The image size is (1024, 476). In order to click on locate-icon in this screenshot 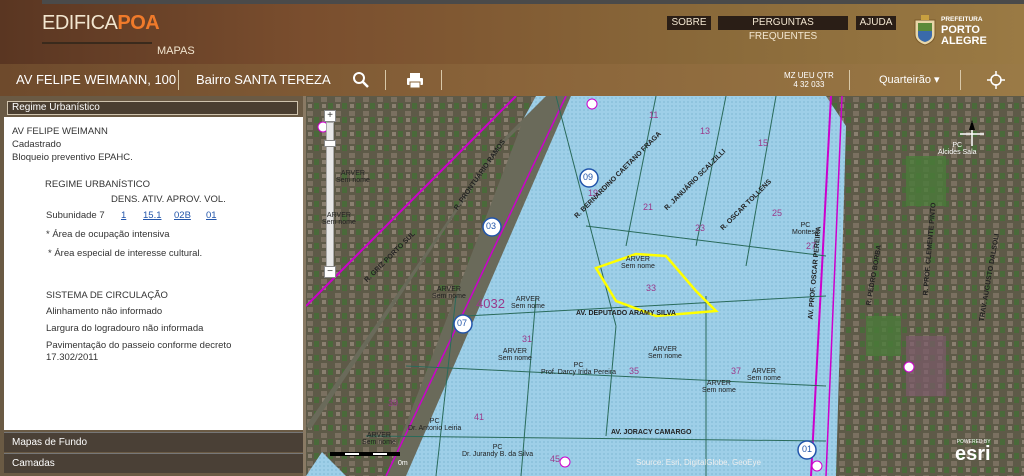, I will do `click(996, 80)`.